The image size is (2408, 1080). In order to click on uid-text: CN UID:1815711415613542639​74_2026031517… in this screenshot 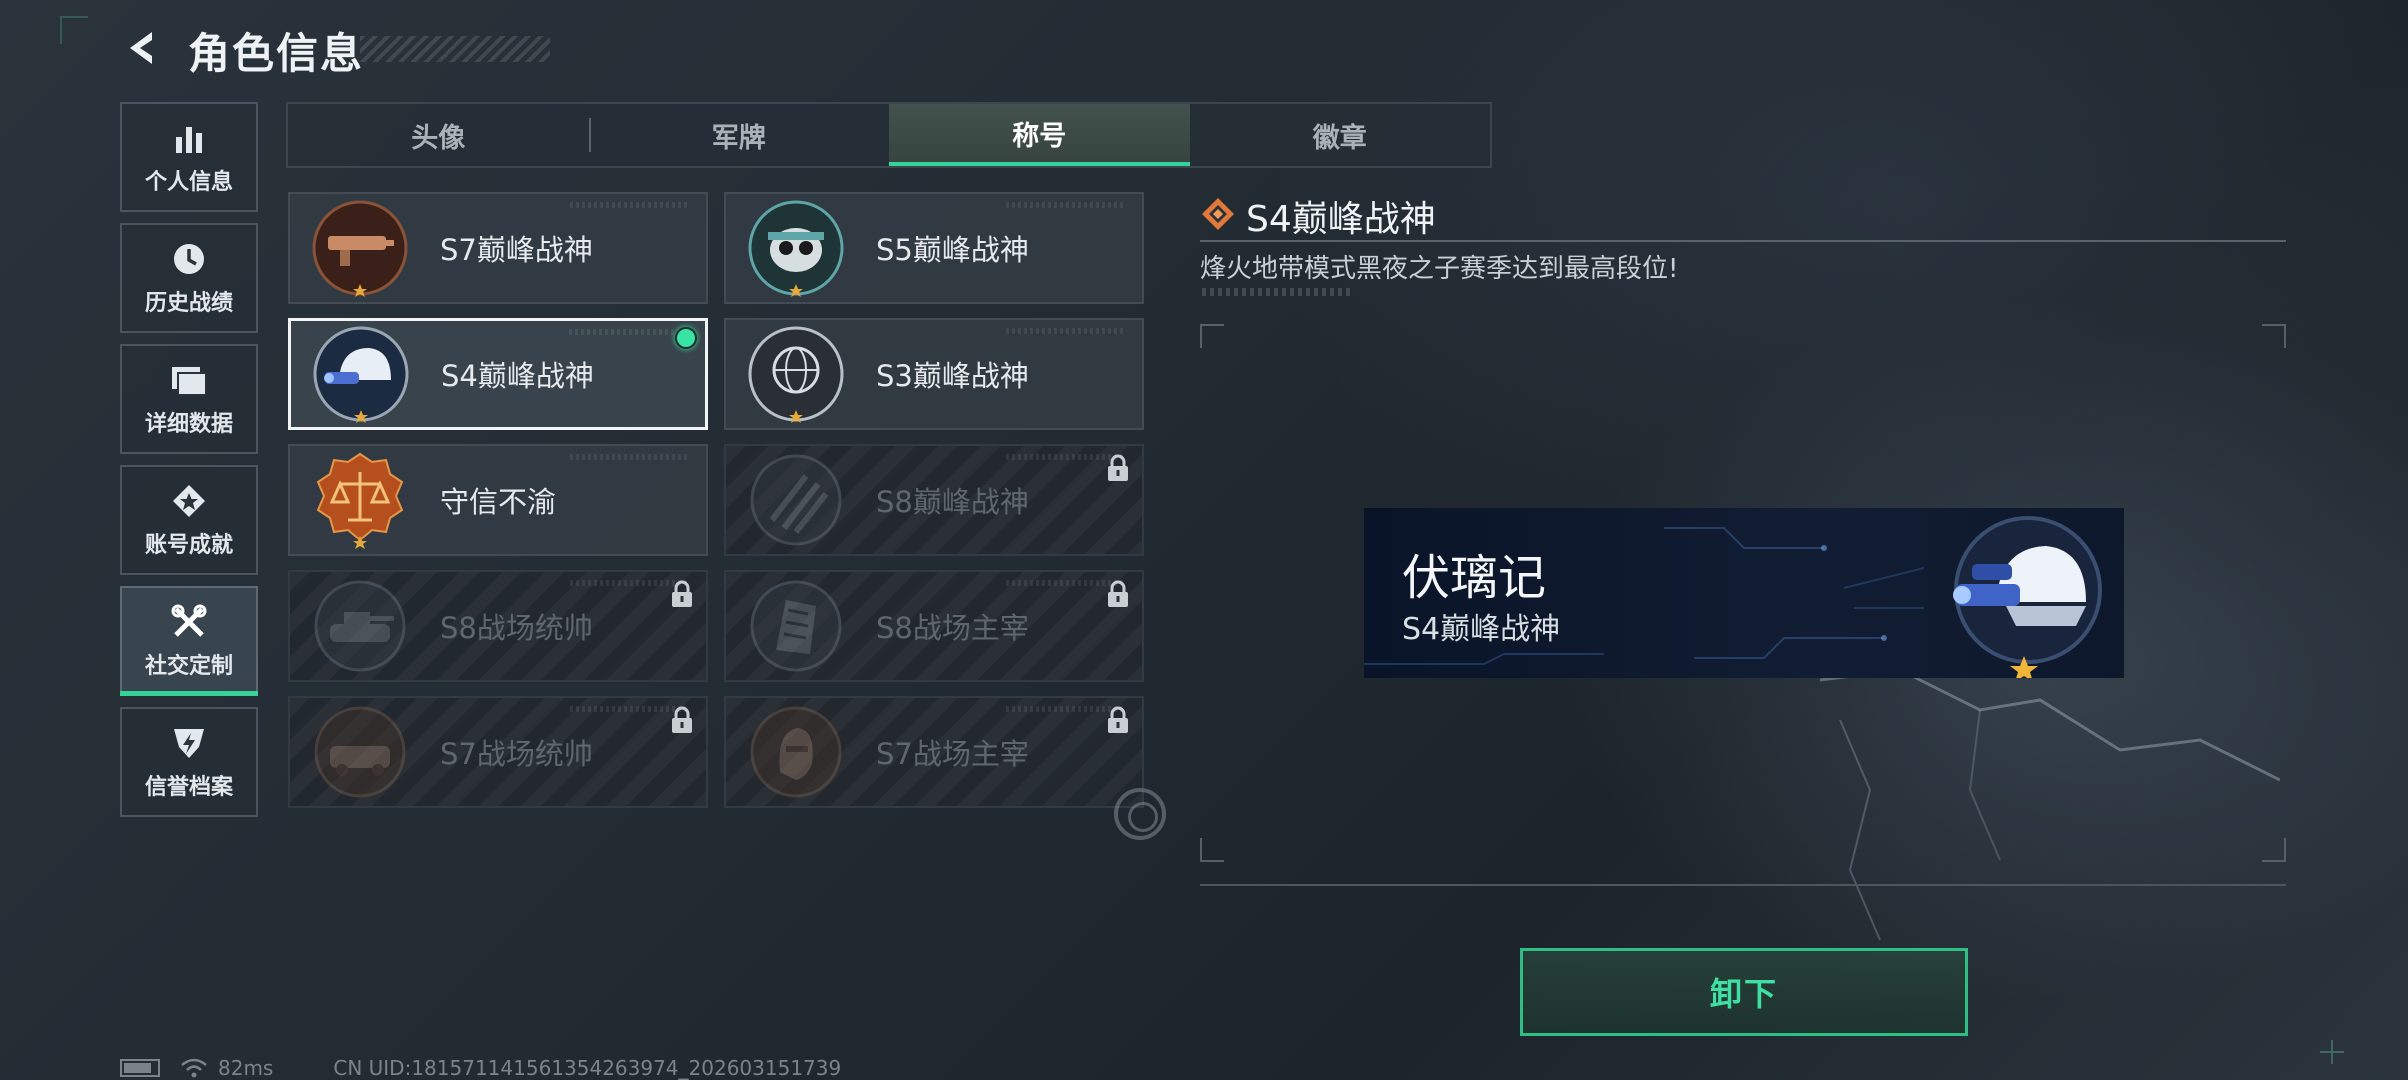, I will do `click(587, 1068)`.